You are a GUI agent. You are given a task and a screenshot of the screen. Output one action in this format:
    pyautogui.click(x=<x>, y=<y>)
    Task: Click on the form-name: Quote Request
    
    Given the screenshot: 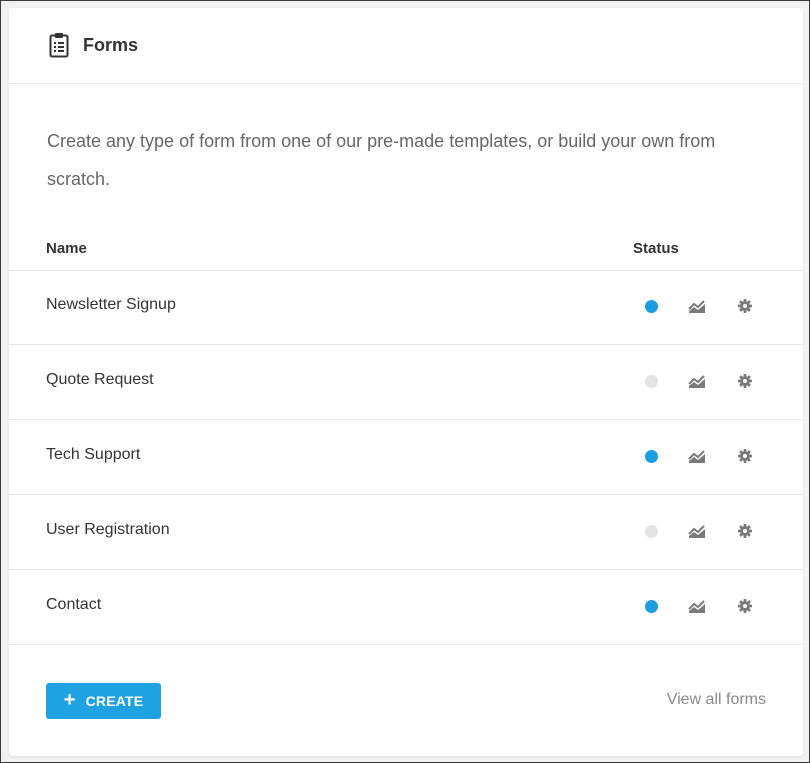 What is the action you would take?
    pyautogui.click(x=100, y=380)
    